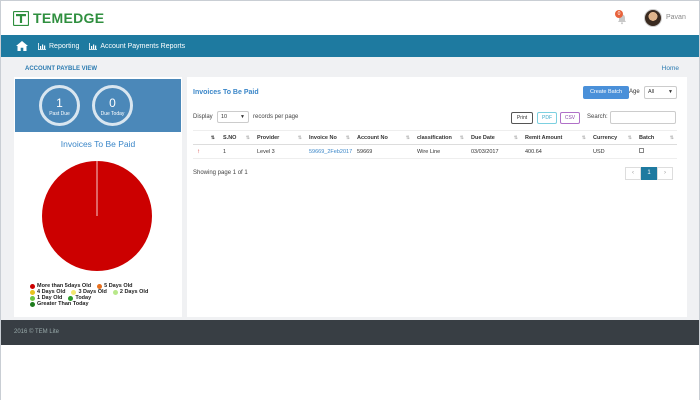  What do you see at coordinates (276, 117) in the screenshot?
I see `records-per-page-label: records per page` at bounding box center [276, 117].